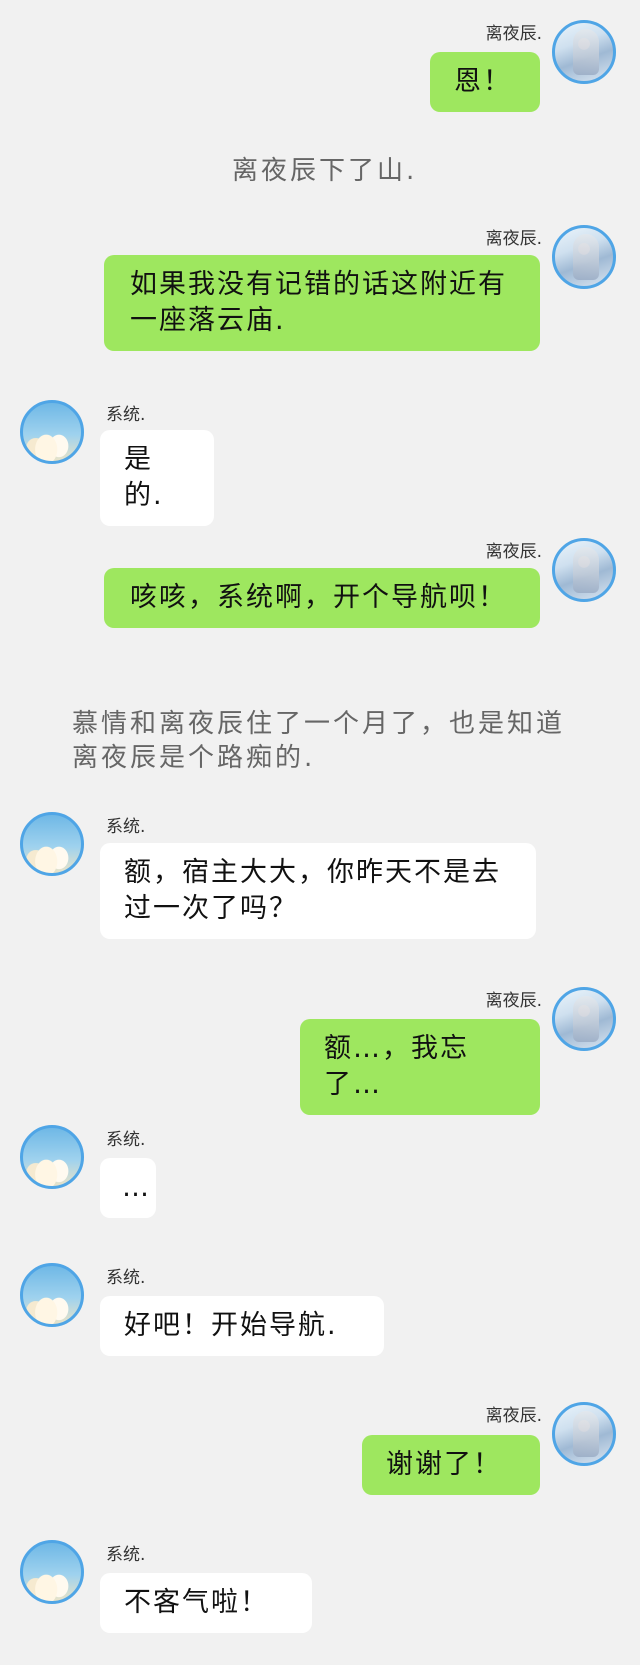 The image size is (640, 1665). I want to click on narration-text: 慕情和离夜辰住了一个月了，也是知道离夜辰是个路痴的., so click(319, 741).